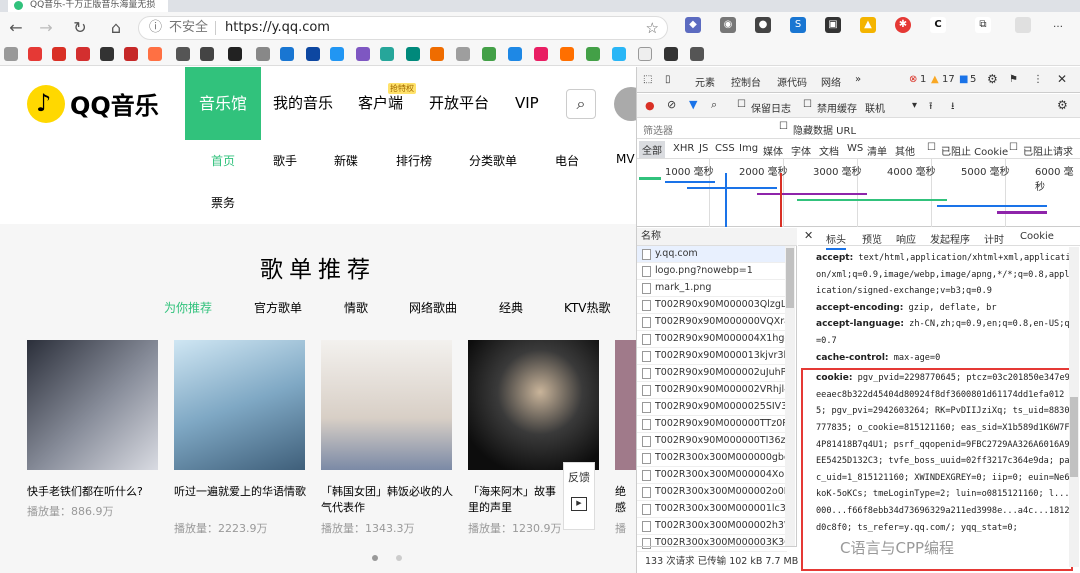 The image size is (1080, 573). Describe the element at coordinates (223, 160) in the screenshot. I see `subnav-home: 首页` at that location.